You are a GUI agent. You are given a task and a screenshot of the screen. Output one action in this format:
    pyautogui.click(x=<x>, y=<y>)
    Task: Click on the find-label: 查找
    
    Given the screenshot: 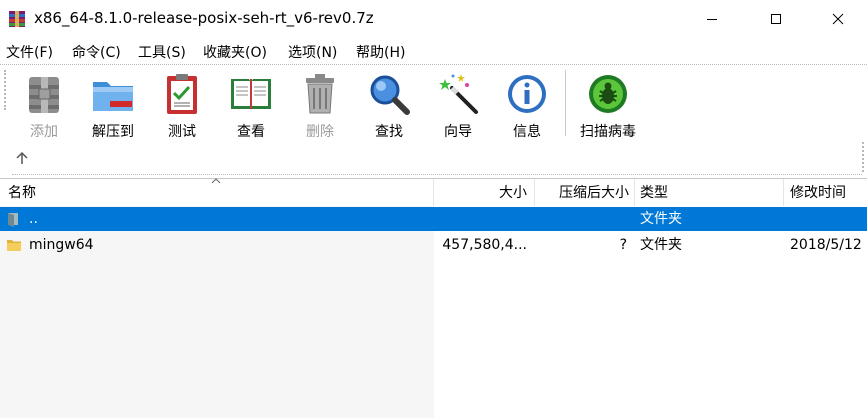 What is the action you would take?
    pyautogui.click(x=389, y=132)
    